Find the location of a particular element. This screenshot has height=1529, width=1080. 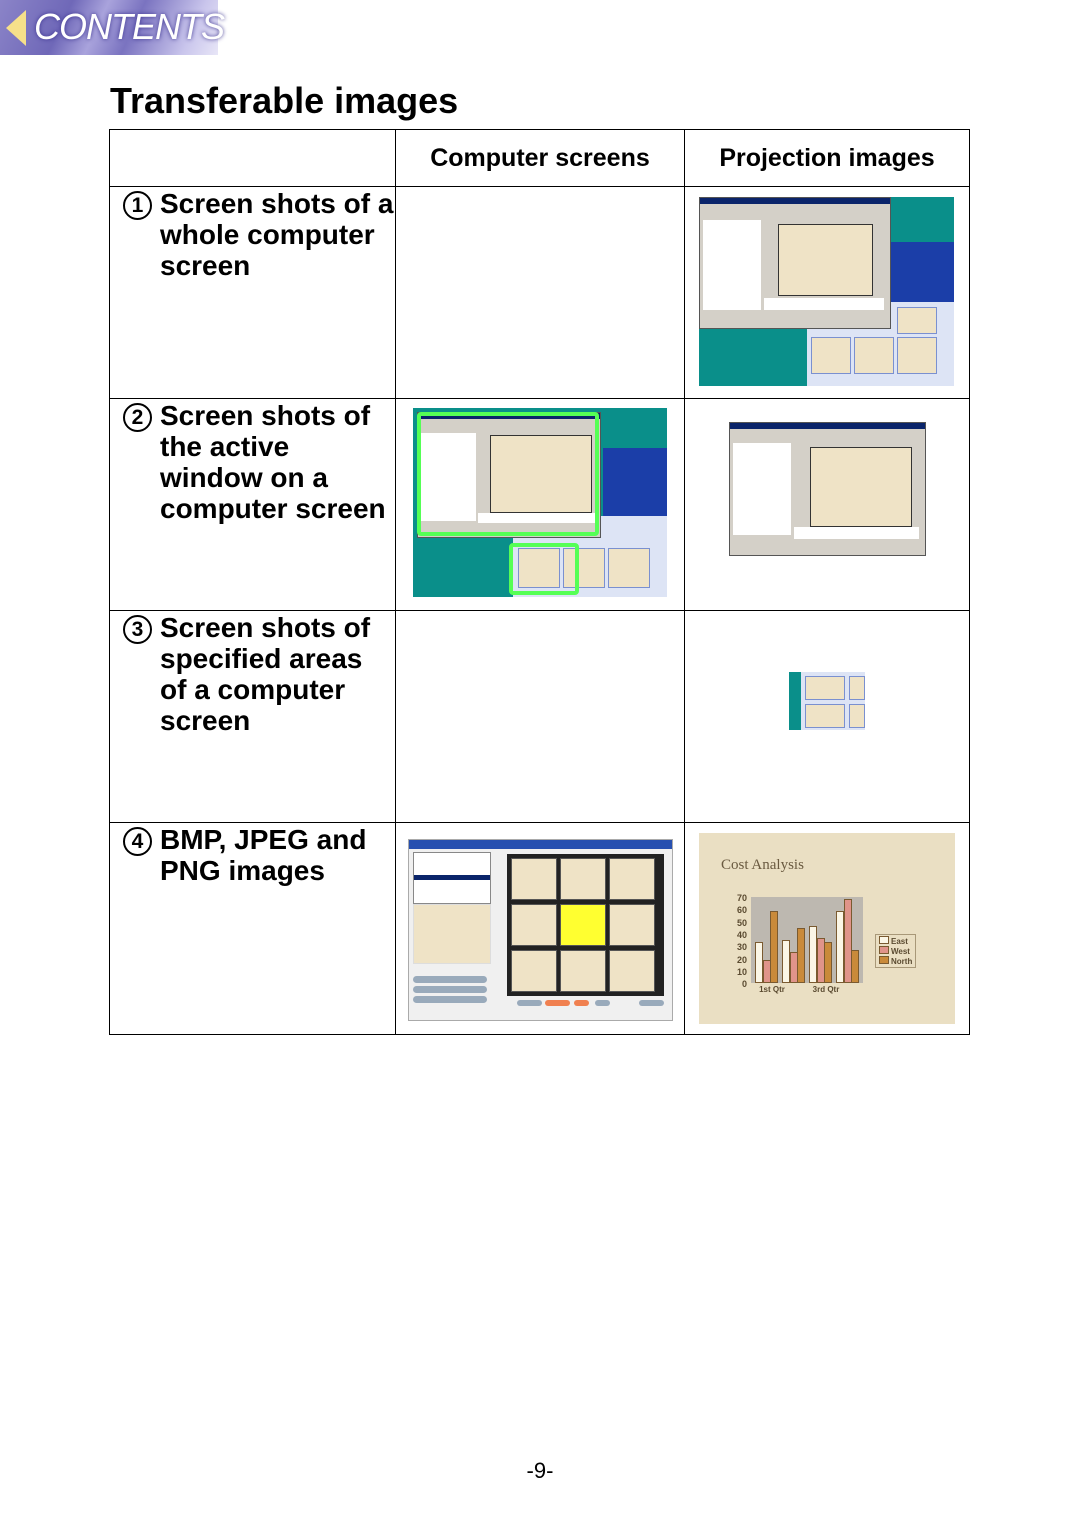

contents-label: CONTENTS is located at coordinates (129, 26).